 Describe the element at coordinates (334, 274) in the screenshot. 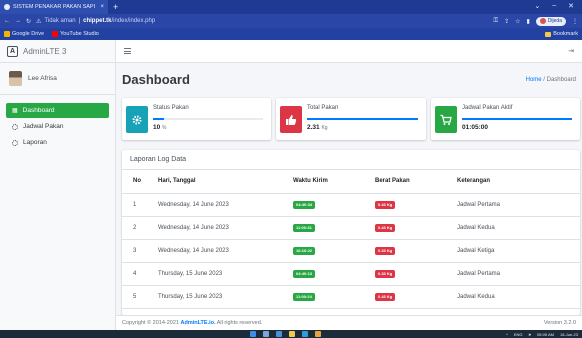

I see `cell-time: 04:40:13` at that location.